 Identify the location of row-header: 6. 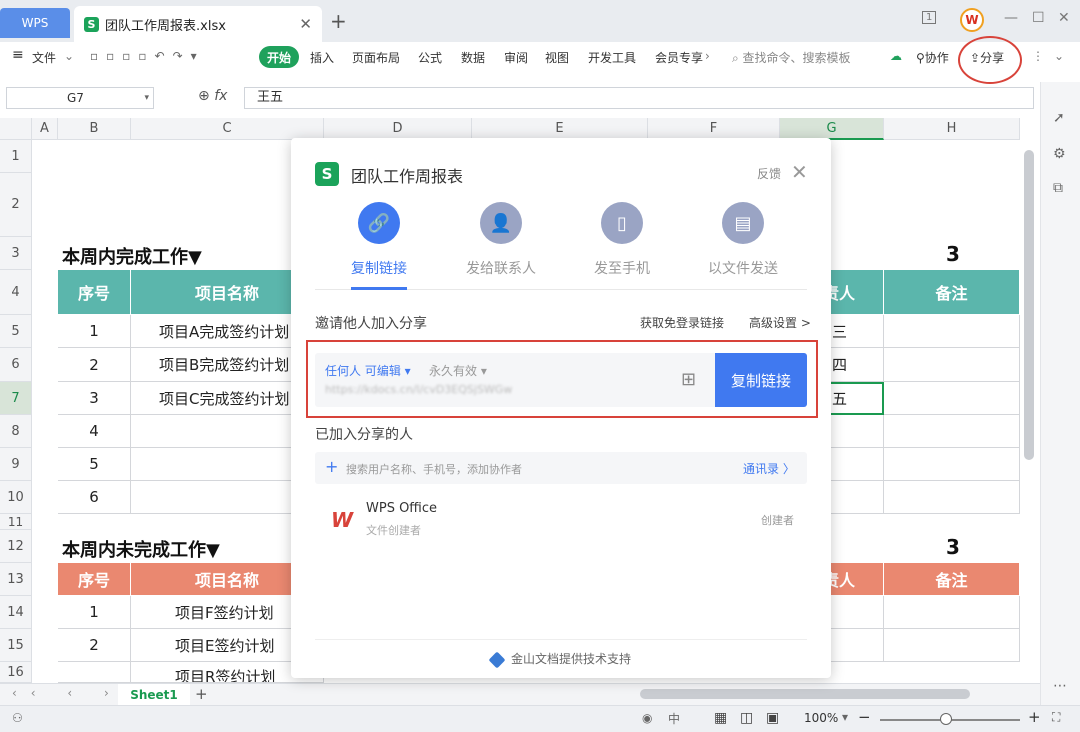
(16, 365).